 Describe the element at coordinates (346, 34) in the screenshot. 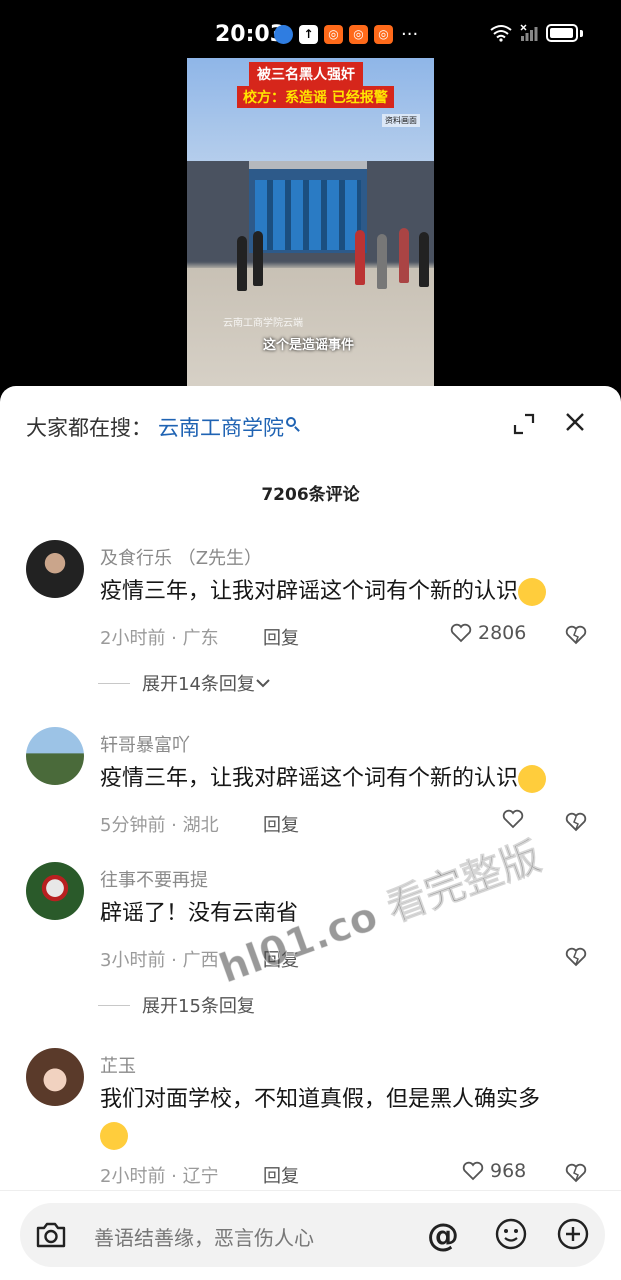

I see `status-notification-icons: ↑ ◎ ◎ ◎ ···` at that location.